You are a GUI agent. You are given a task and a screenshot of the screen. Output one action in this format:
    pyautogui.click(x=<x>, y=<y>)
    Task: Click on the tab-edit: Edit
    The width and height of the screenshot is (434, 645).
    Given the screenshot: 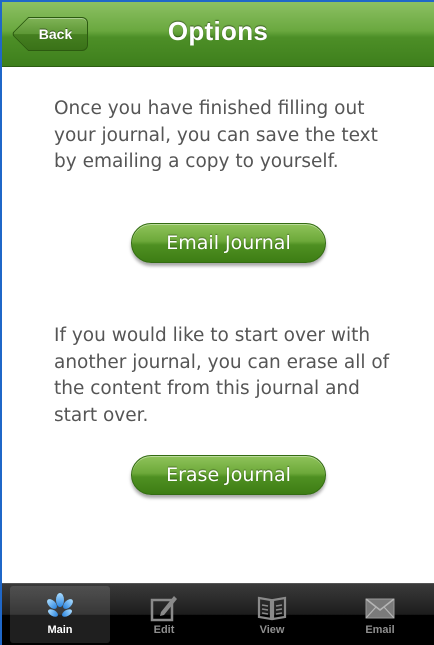 What is the action you would take?
    pyautogui.click(x=164, y=614)
    